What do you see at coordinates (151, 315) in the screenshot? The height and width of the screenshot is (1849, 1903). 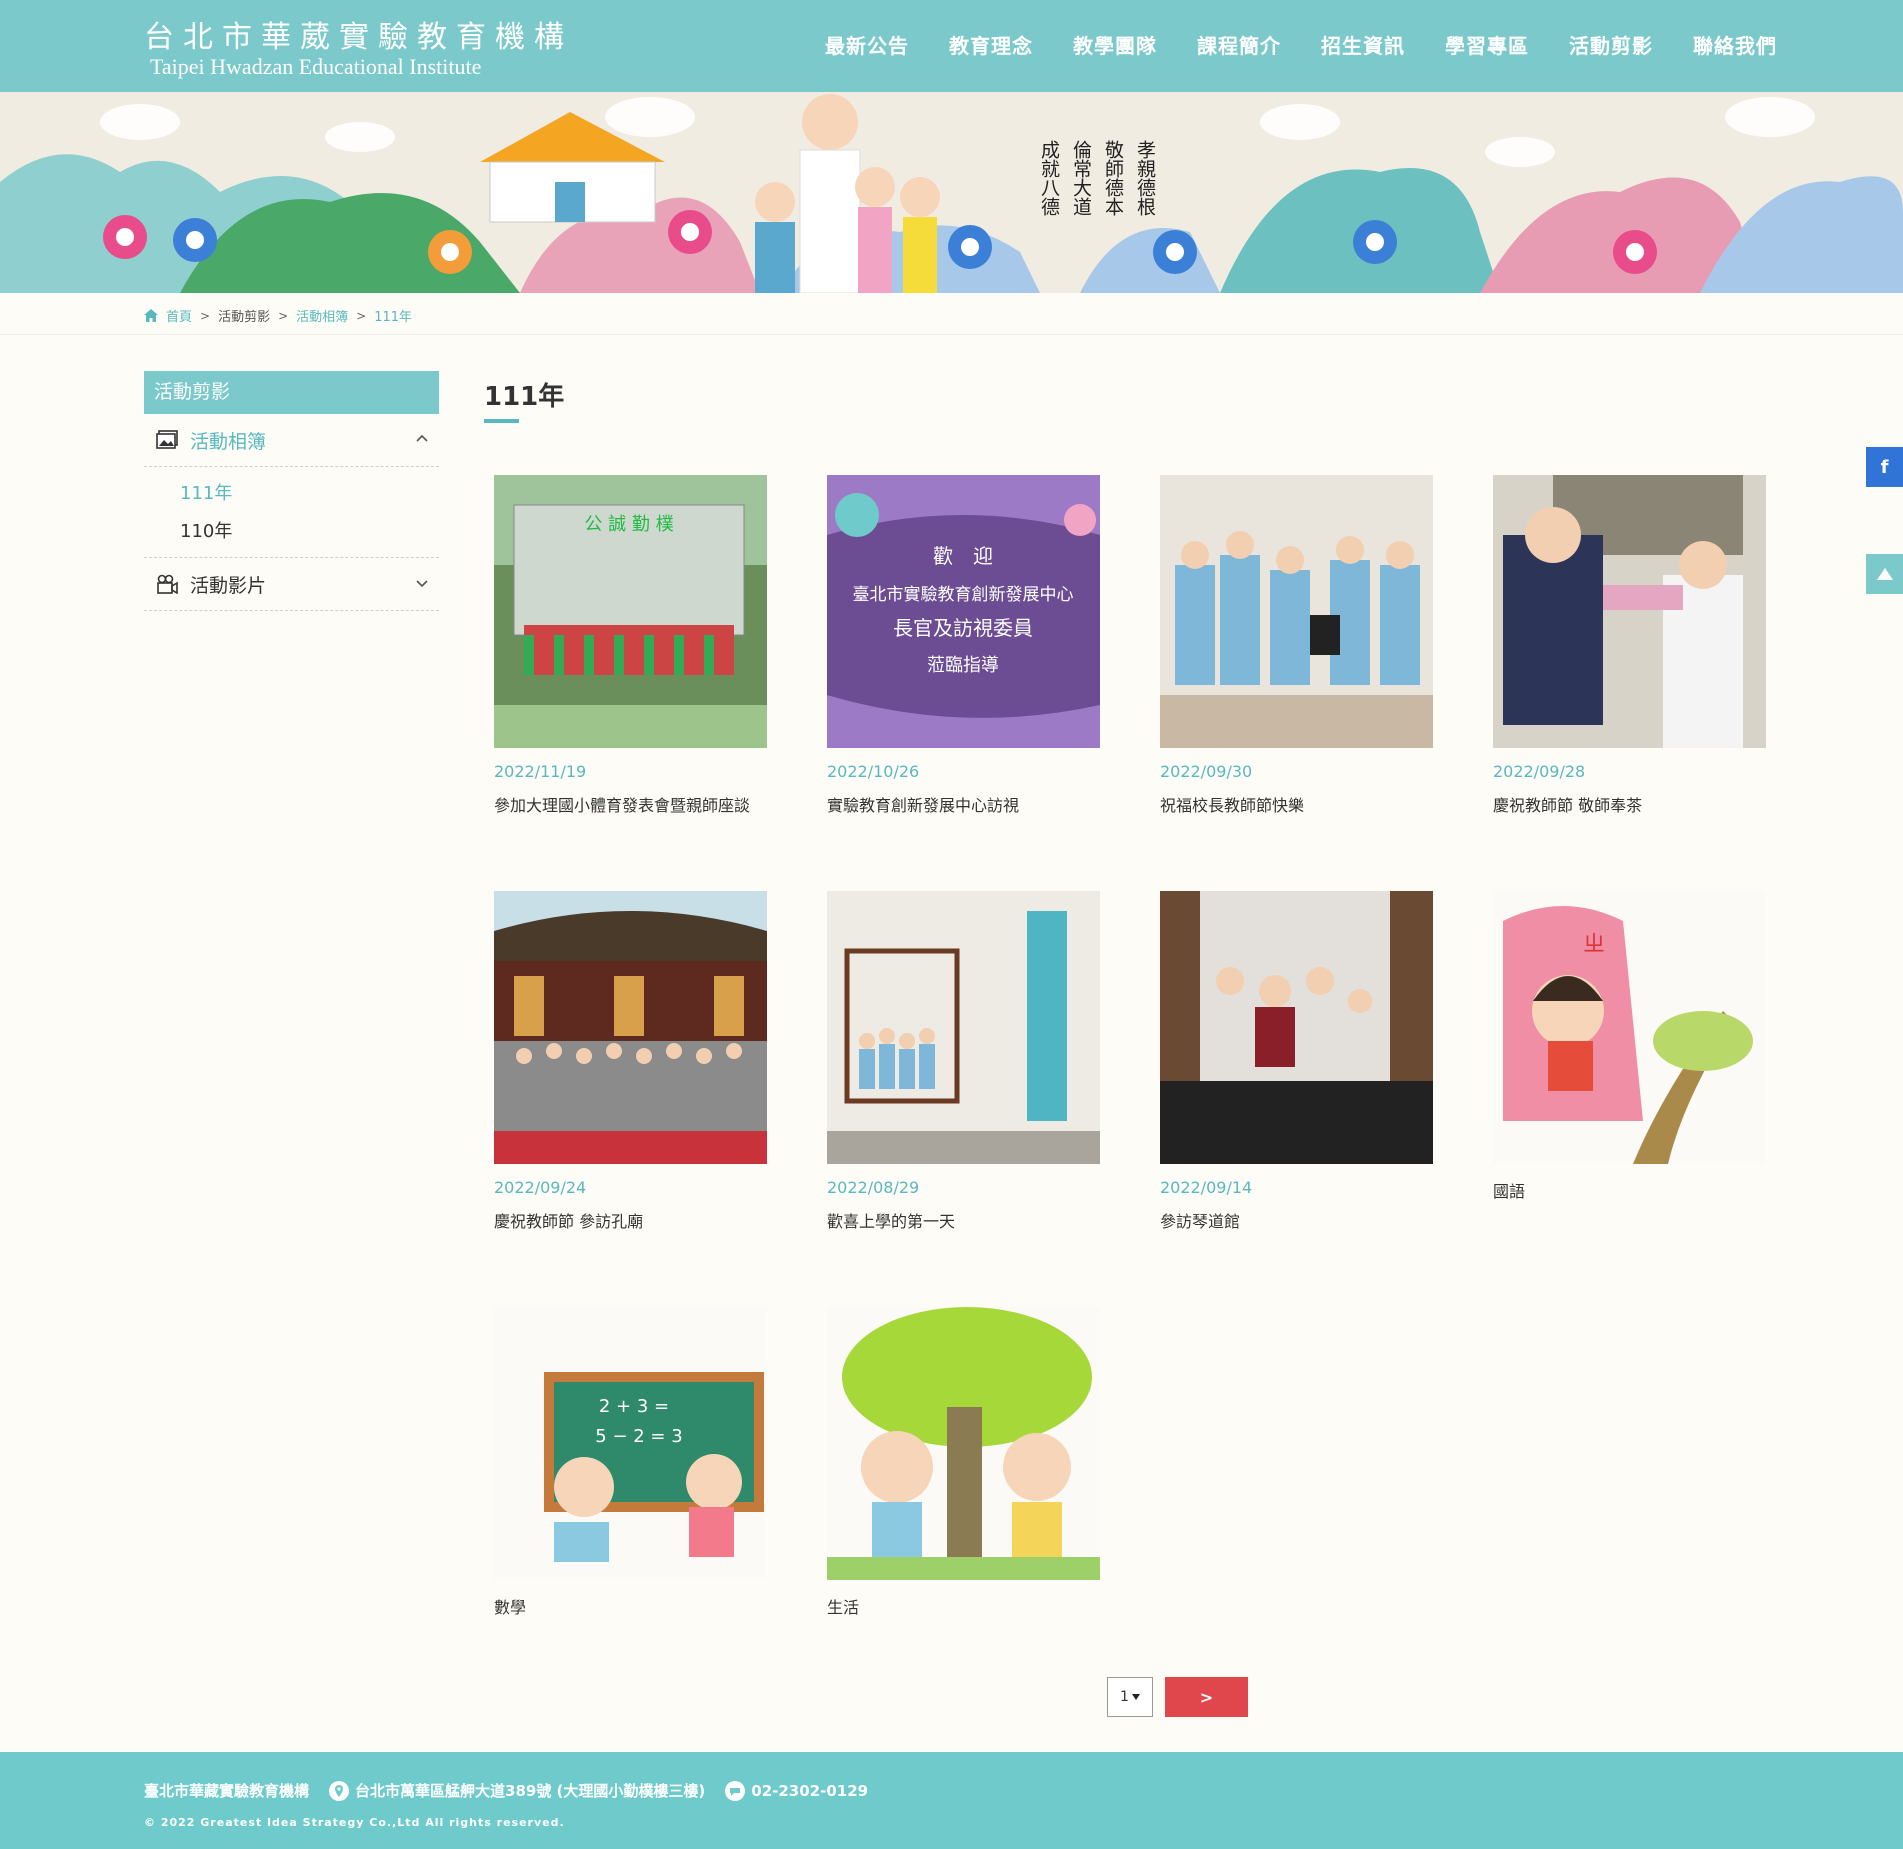 I see `home-icon` at bounding box center [151, 315].